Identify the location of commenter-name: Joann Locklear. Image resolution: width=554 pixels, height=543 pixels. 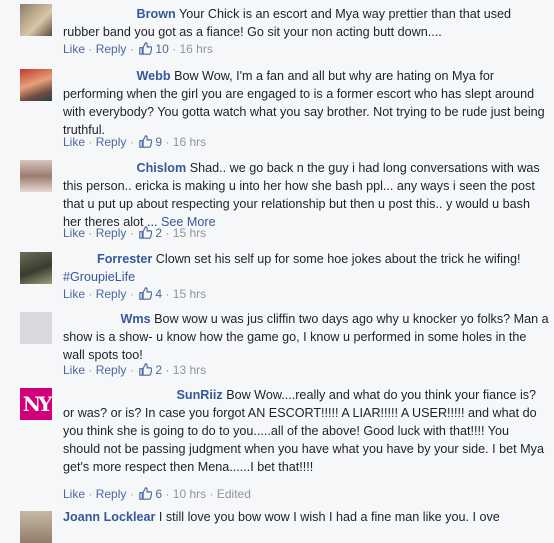
(109, 517).